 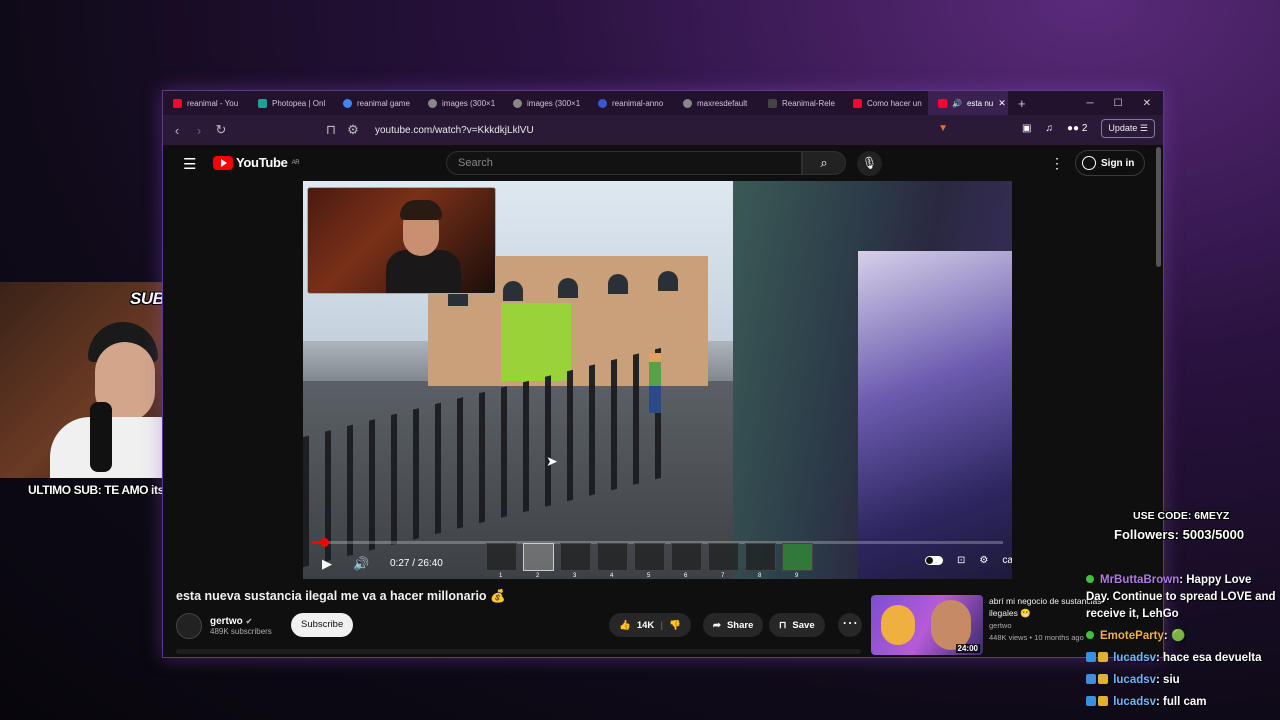 What do you see at coordinates (226, 621) in the screenshot?
I see `channel-name: gertwo` at bounding box center [226, 621].